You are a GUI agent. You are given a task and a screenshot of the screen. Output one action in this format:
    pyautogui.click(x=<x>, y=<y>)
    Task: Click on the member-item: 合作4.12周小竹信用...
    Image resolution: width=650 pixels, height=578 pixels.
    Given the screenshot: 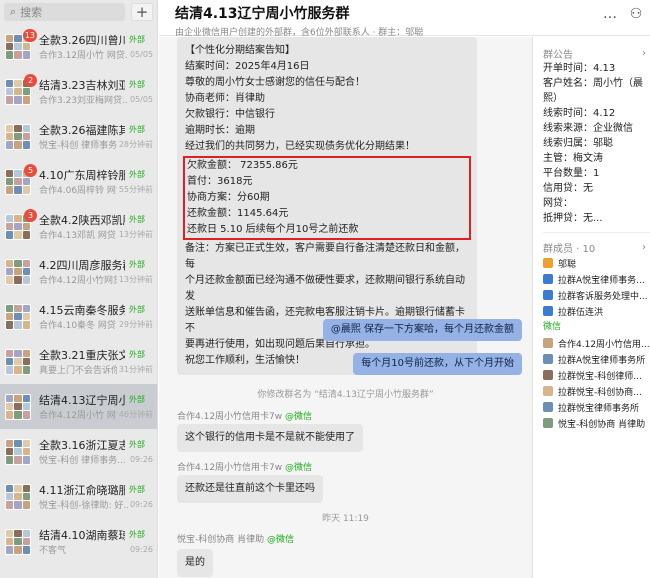 What is the action you would take?
    pyautogui.click(x=596, y=343)
    